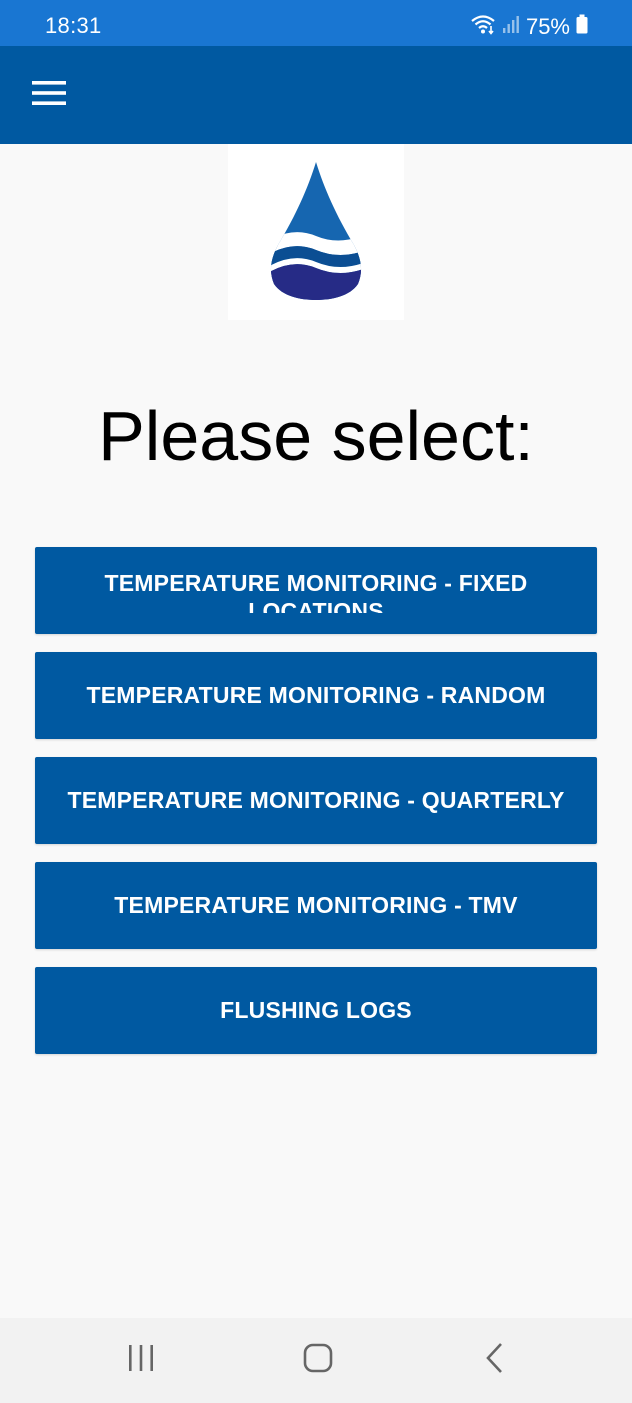 The image size is (632, 1403). I want to click on page-heading: Please select:, so click(316, 436).